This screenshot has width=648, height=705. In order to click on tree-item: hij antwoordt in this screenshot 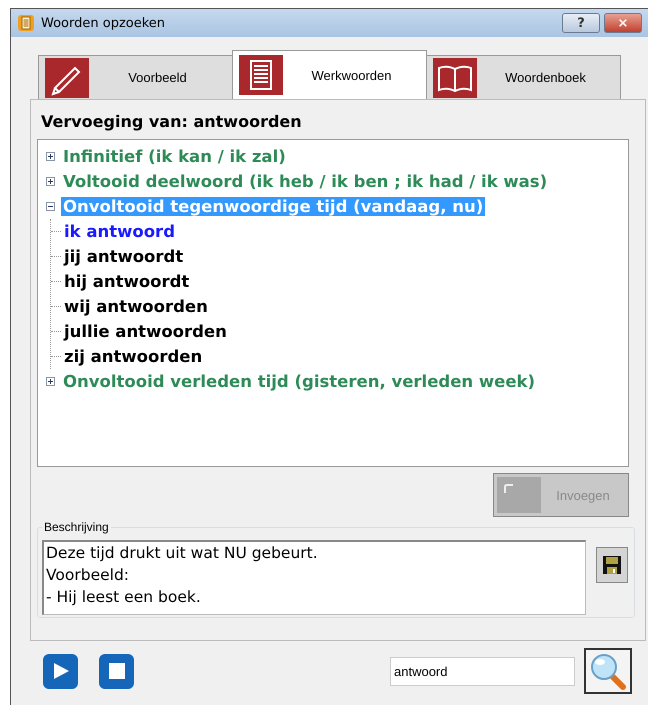, I will do `click(127, 281)`.